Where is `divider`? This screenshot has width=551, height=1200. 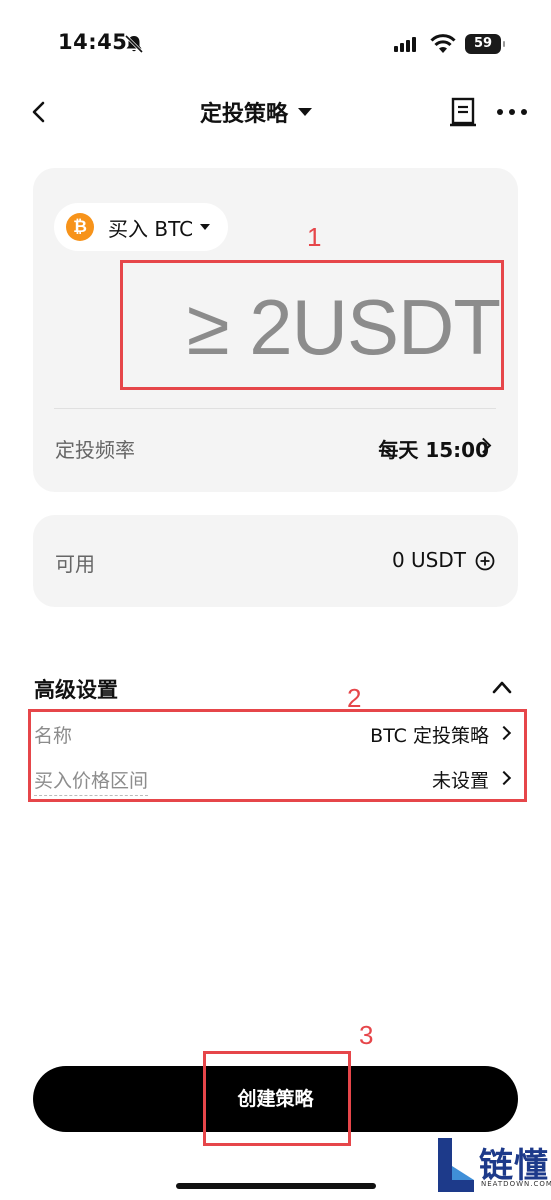 divider is located at coordinates (275, 408).